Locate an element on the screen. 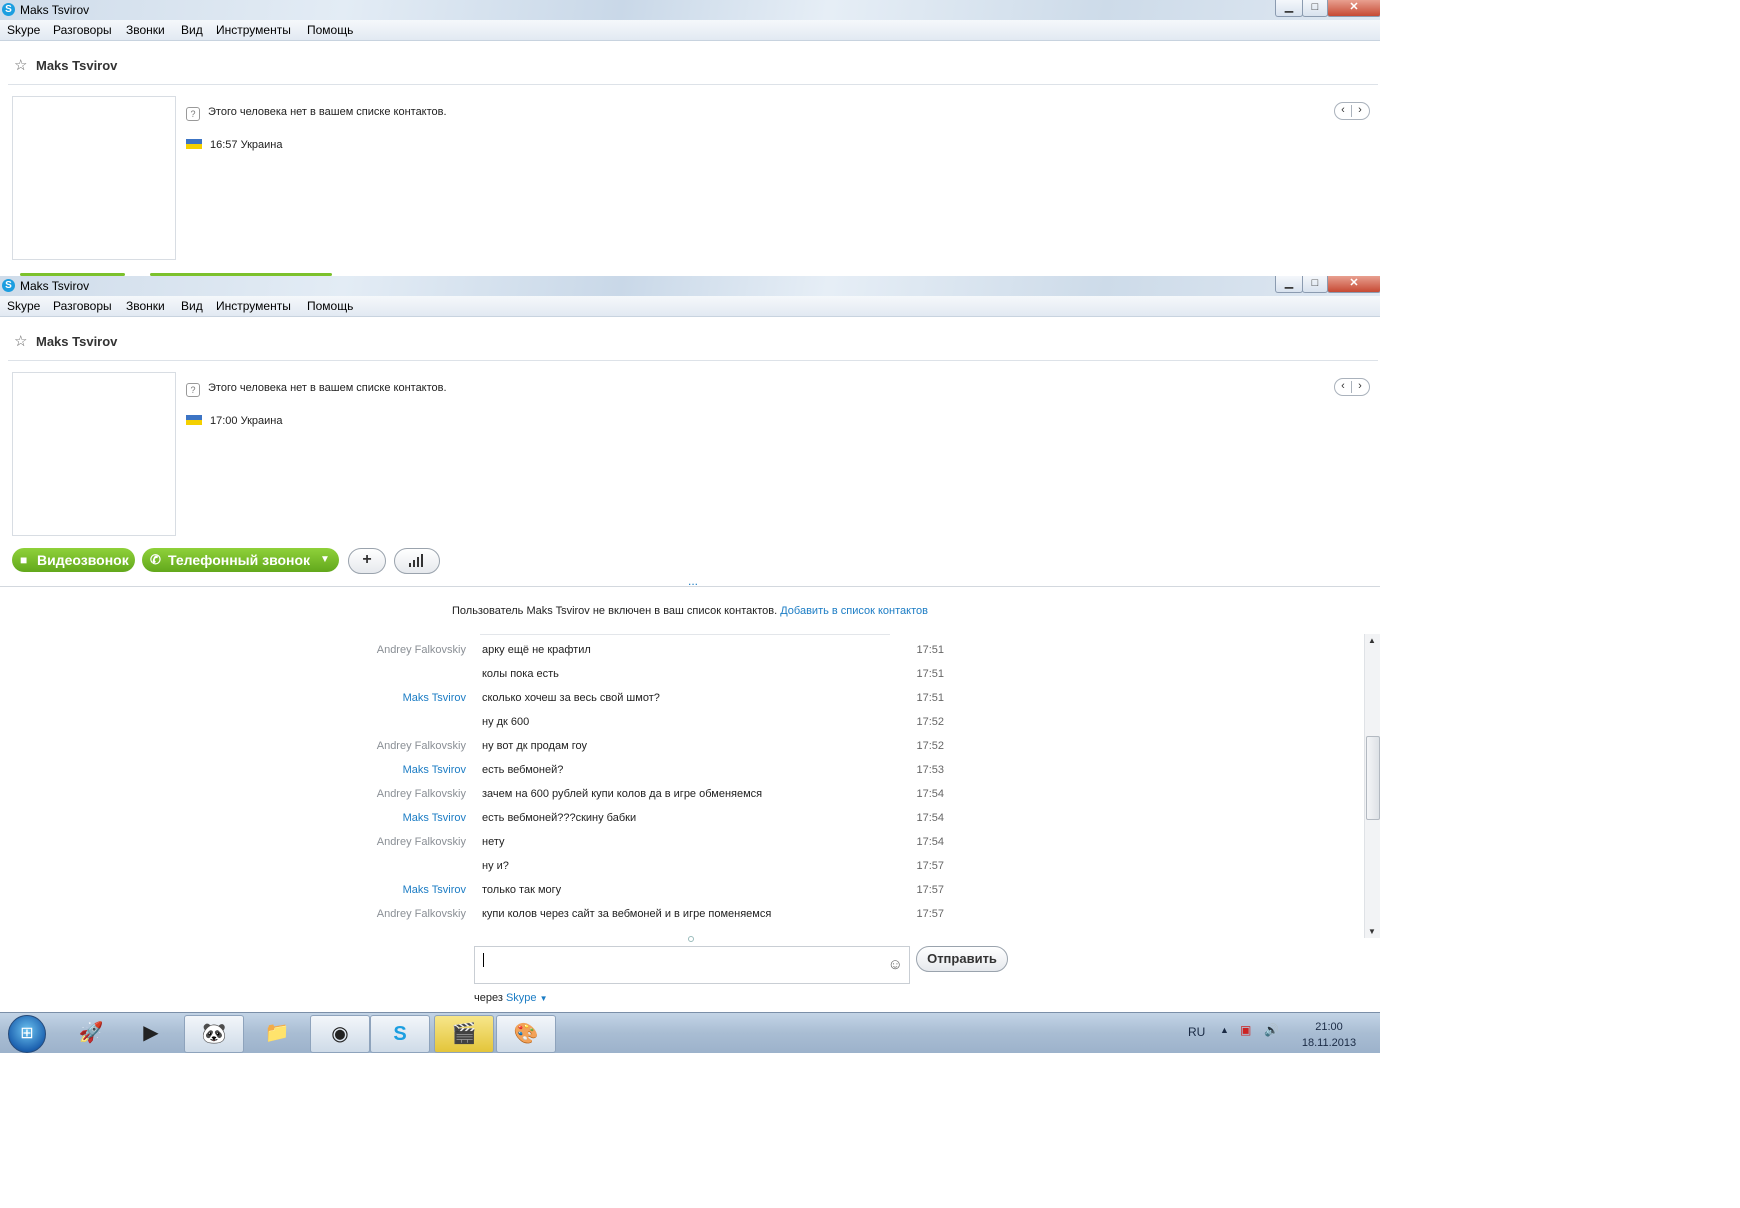 This screenshot has width=1740, height=1208. message-row: ну дк 600 17:52 is located at coordinates (625, 726).